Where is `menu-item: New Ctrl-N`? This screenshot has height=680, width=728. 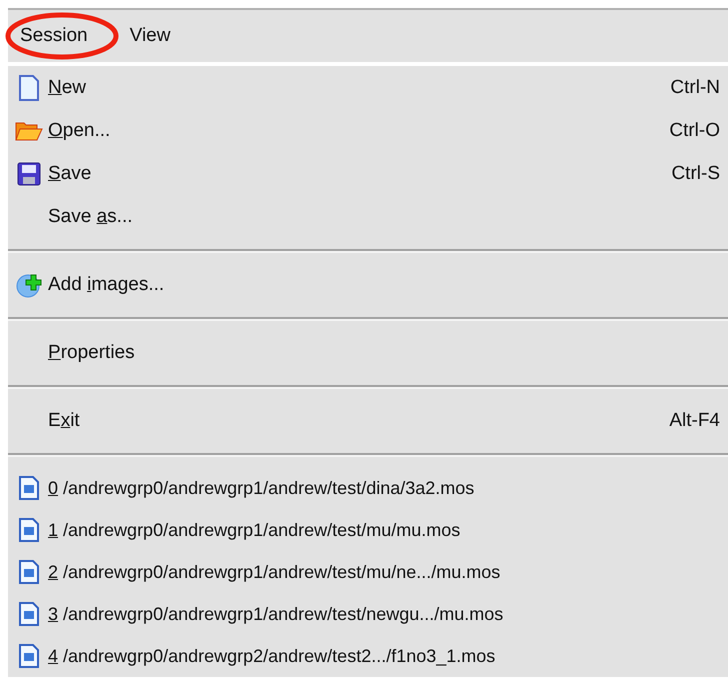
menu-item: New Ctrl-N is located at coordinates (368, 87).